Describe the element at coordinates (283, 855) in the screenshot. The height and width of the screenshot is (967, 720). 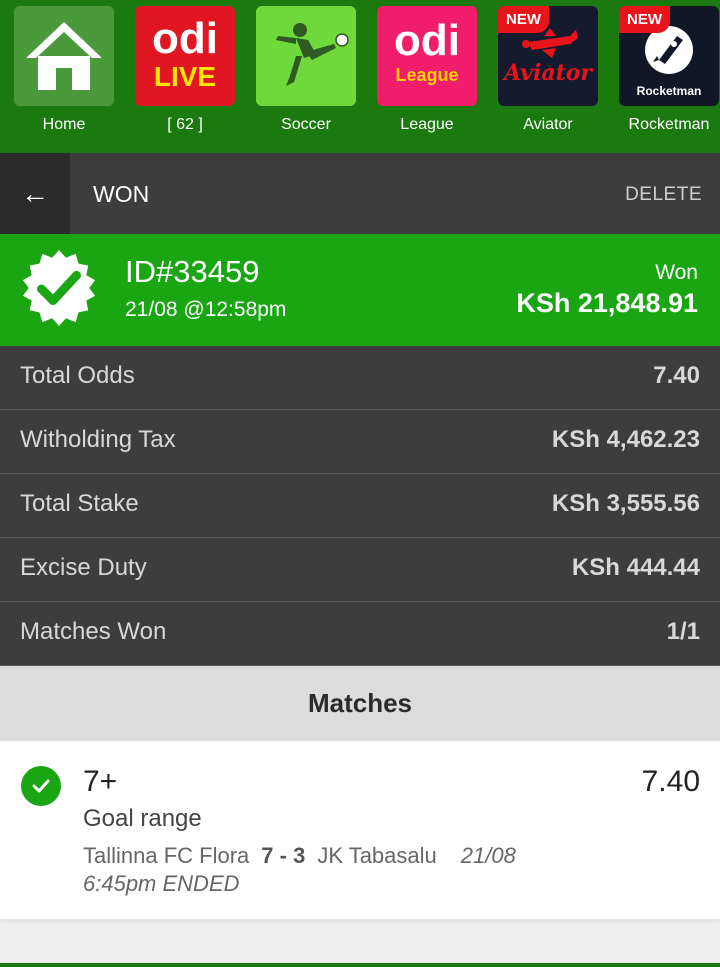
I see `match-score: 7 - 3` at that location.